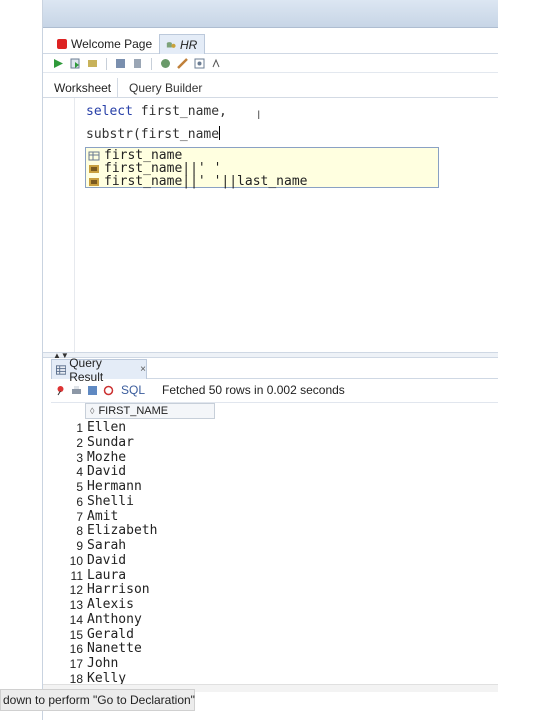 The width and height of the screenshot is (540, 720). Describe the element at coordinates (110, 501) in the screenshot. I see `cell-first-name: Shelli` at that location.